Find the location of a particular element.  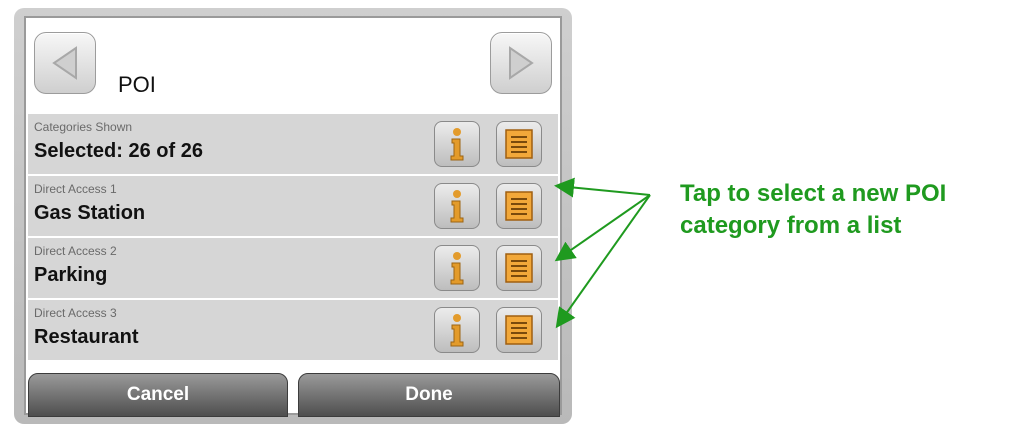

annotation-line-2: category from a list is located at coordinates (791, 225).